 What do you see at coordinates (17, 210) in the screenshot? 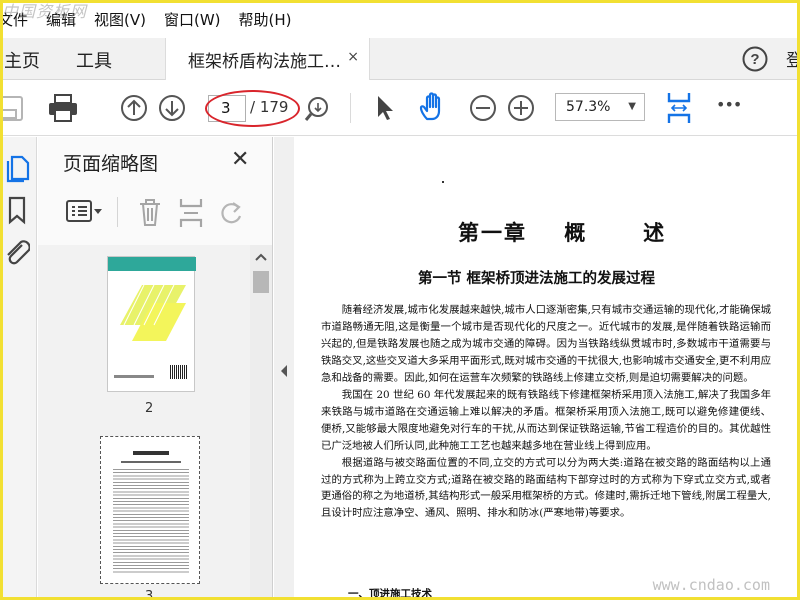
I see `bookmark-icon` at bounding box center [17, 210].